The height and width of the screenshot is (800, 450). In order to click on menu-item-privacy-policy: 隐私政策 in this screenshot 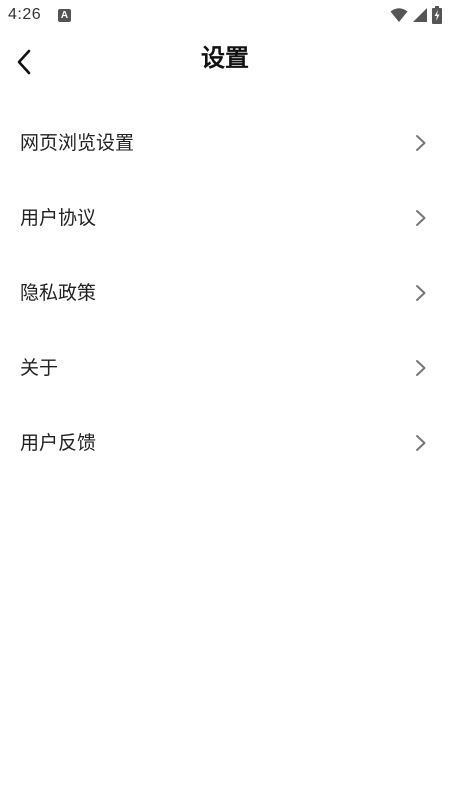, I will do `click(225, 292)`.